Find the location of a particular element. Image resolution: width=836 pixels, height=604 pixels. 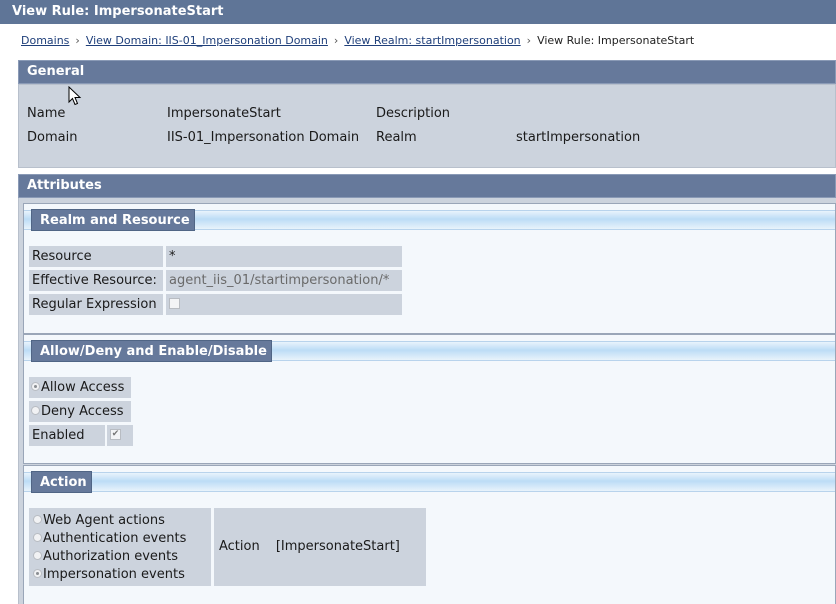

action-option-impersonation: Impersonation events is located at coordinates (122, 575).